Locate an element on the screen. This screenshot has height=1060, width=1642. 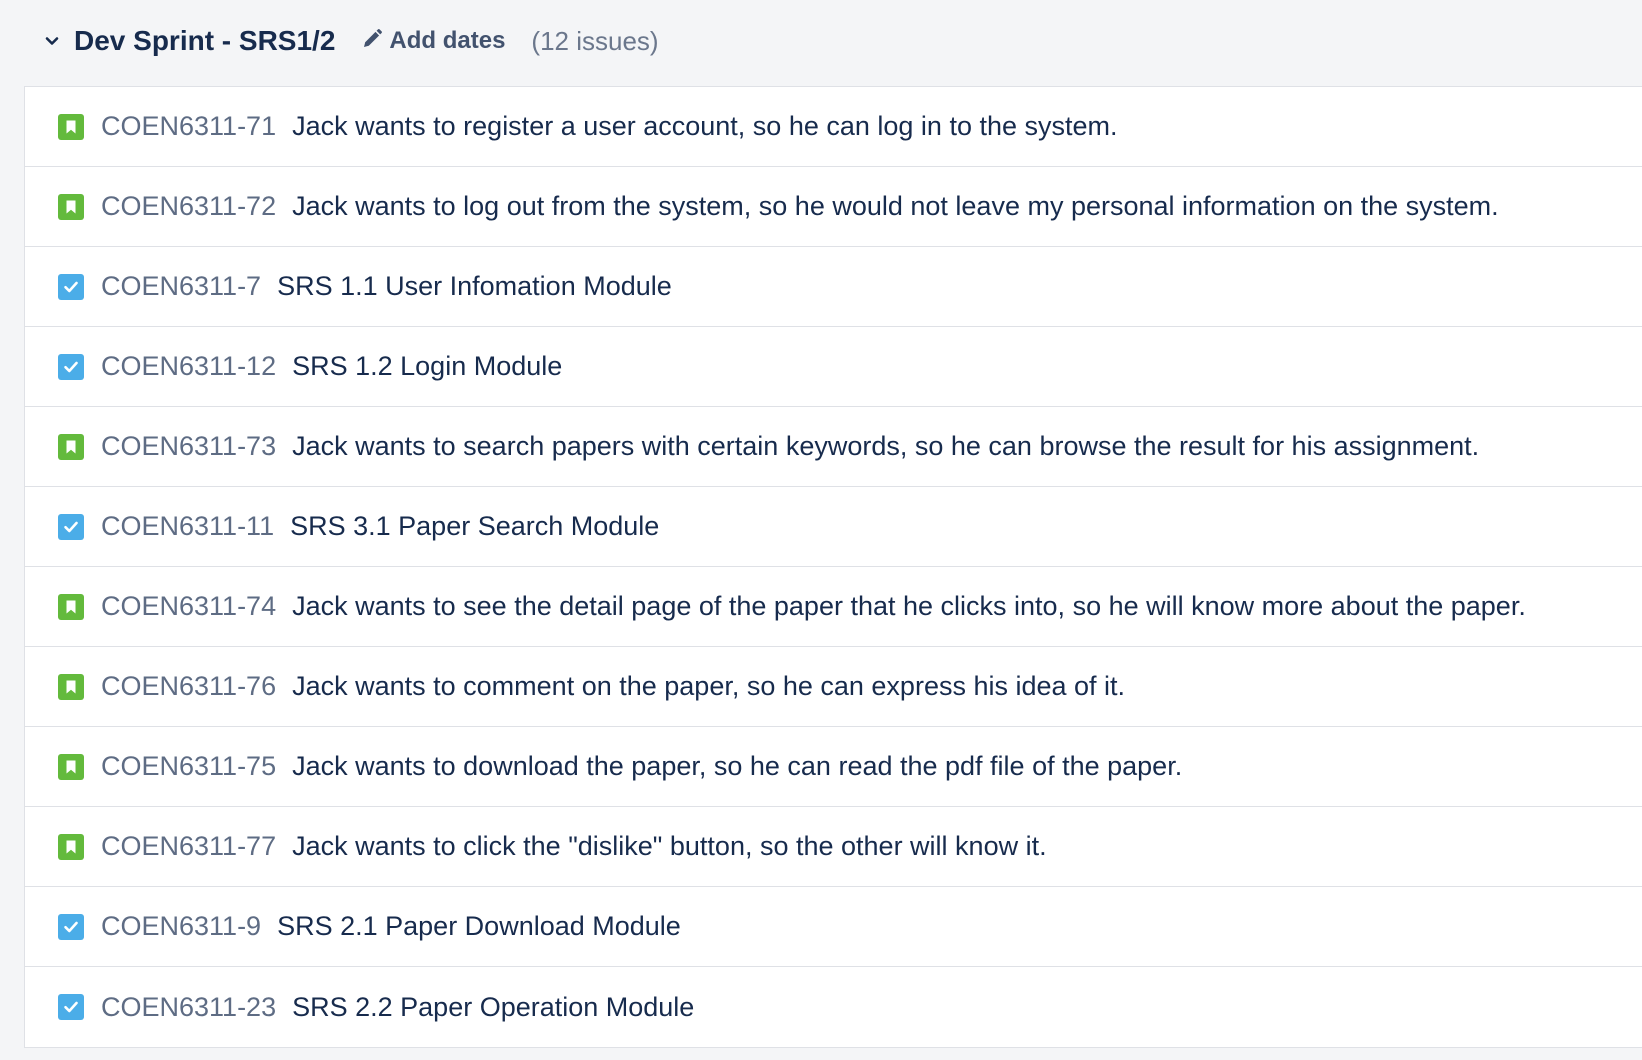
issue-key: COEN6311-71 is located at coordinates (188, 126).